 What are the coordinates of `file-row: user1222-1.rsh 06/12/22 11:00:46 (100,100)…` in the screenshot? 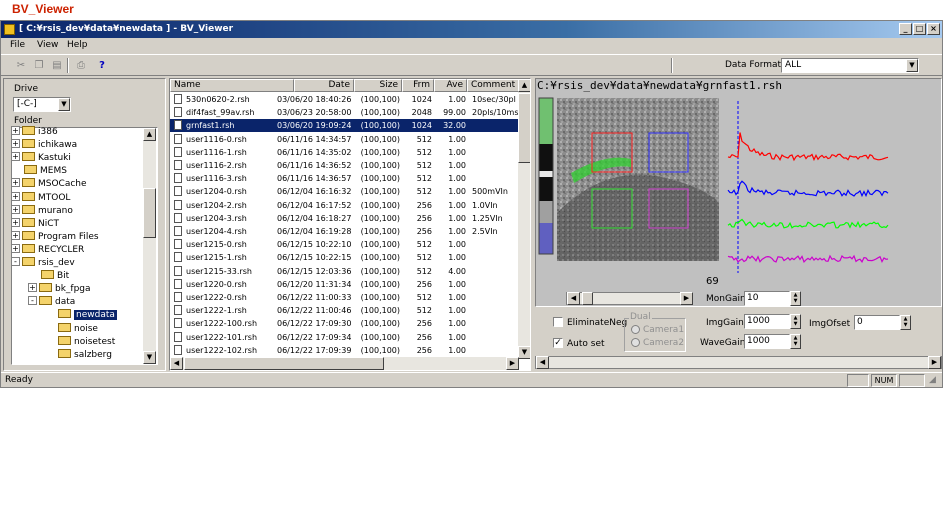 It's located at (344, 310).